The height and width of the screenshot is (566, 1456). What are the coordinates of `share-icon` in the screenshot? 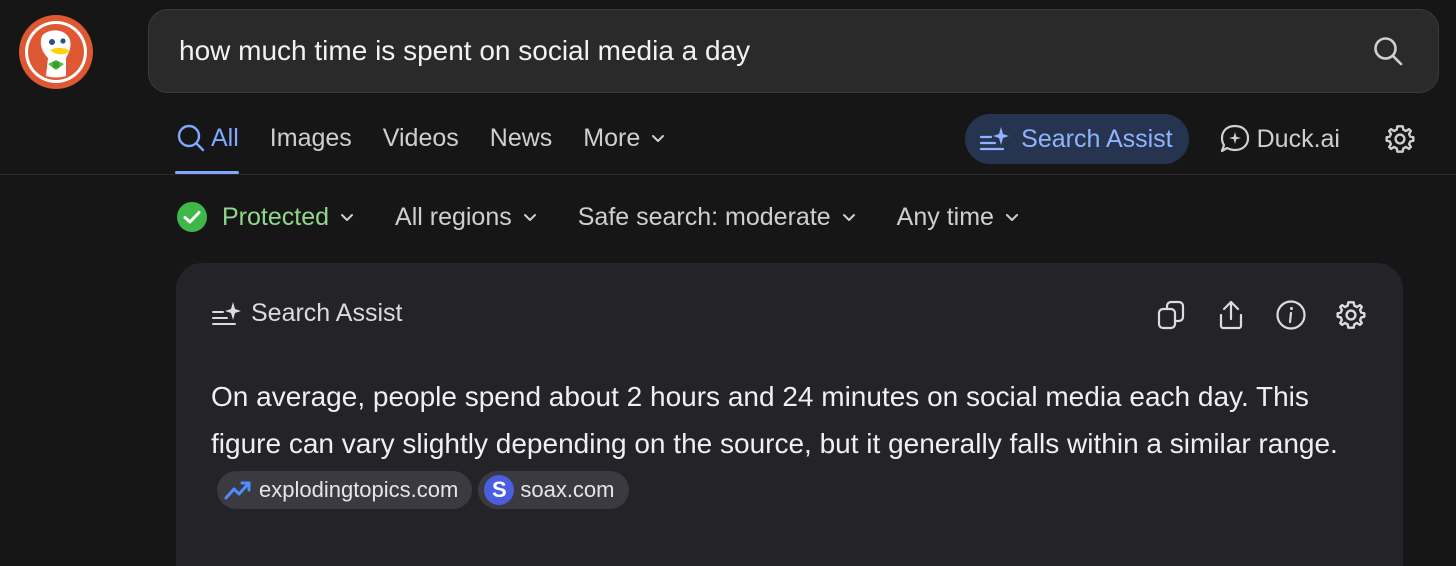 It's located at (1231, 315).